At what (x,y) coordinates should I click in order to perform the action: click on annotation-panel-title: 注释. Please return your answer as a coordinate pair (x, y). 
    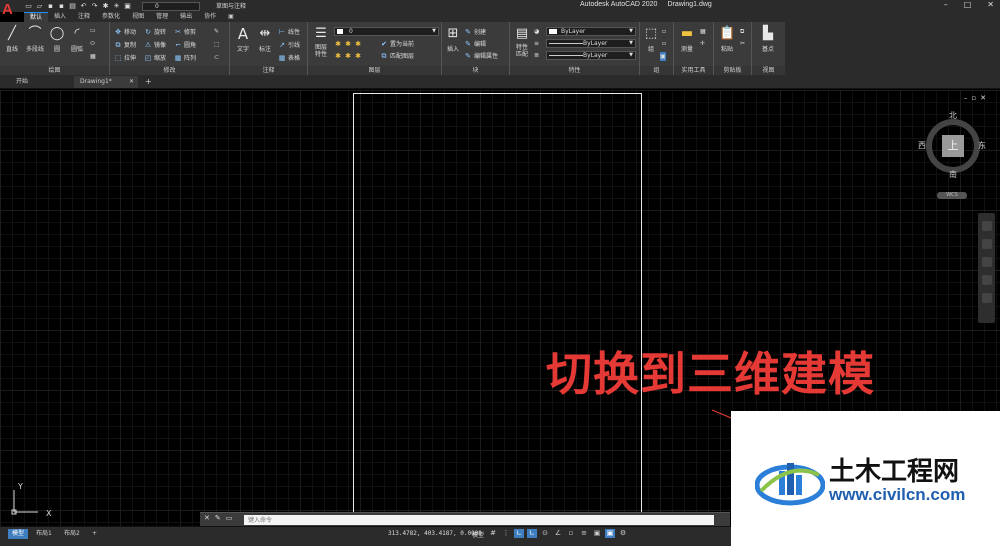
    Looking at the image, I should click on (268, 70).